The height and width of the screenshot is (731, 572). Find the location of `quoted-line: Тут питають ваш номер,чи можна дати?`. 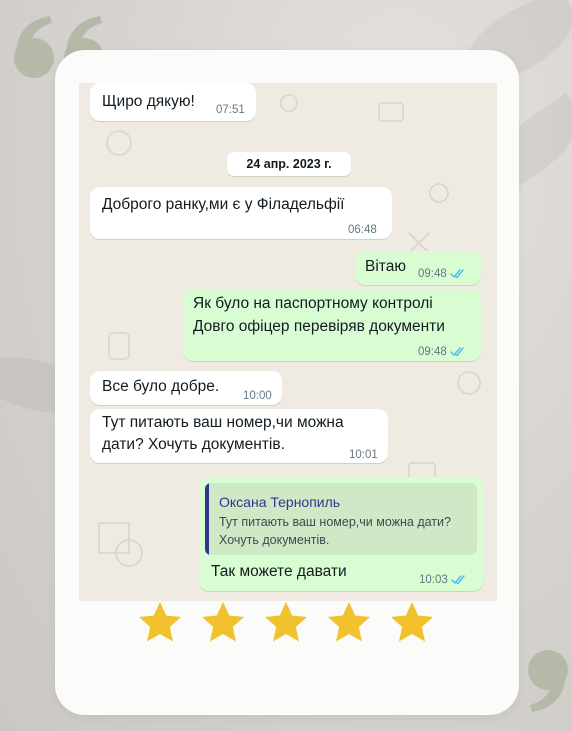

quoted-line: Тут питають ваш номер,чи можна дати? is located at coordinates (335, 522).